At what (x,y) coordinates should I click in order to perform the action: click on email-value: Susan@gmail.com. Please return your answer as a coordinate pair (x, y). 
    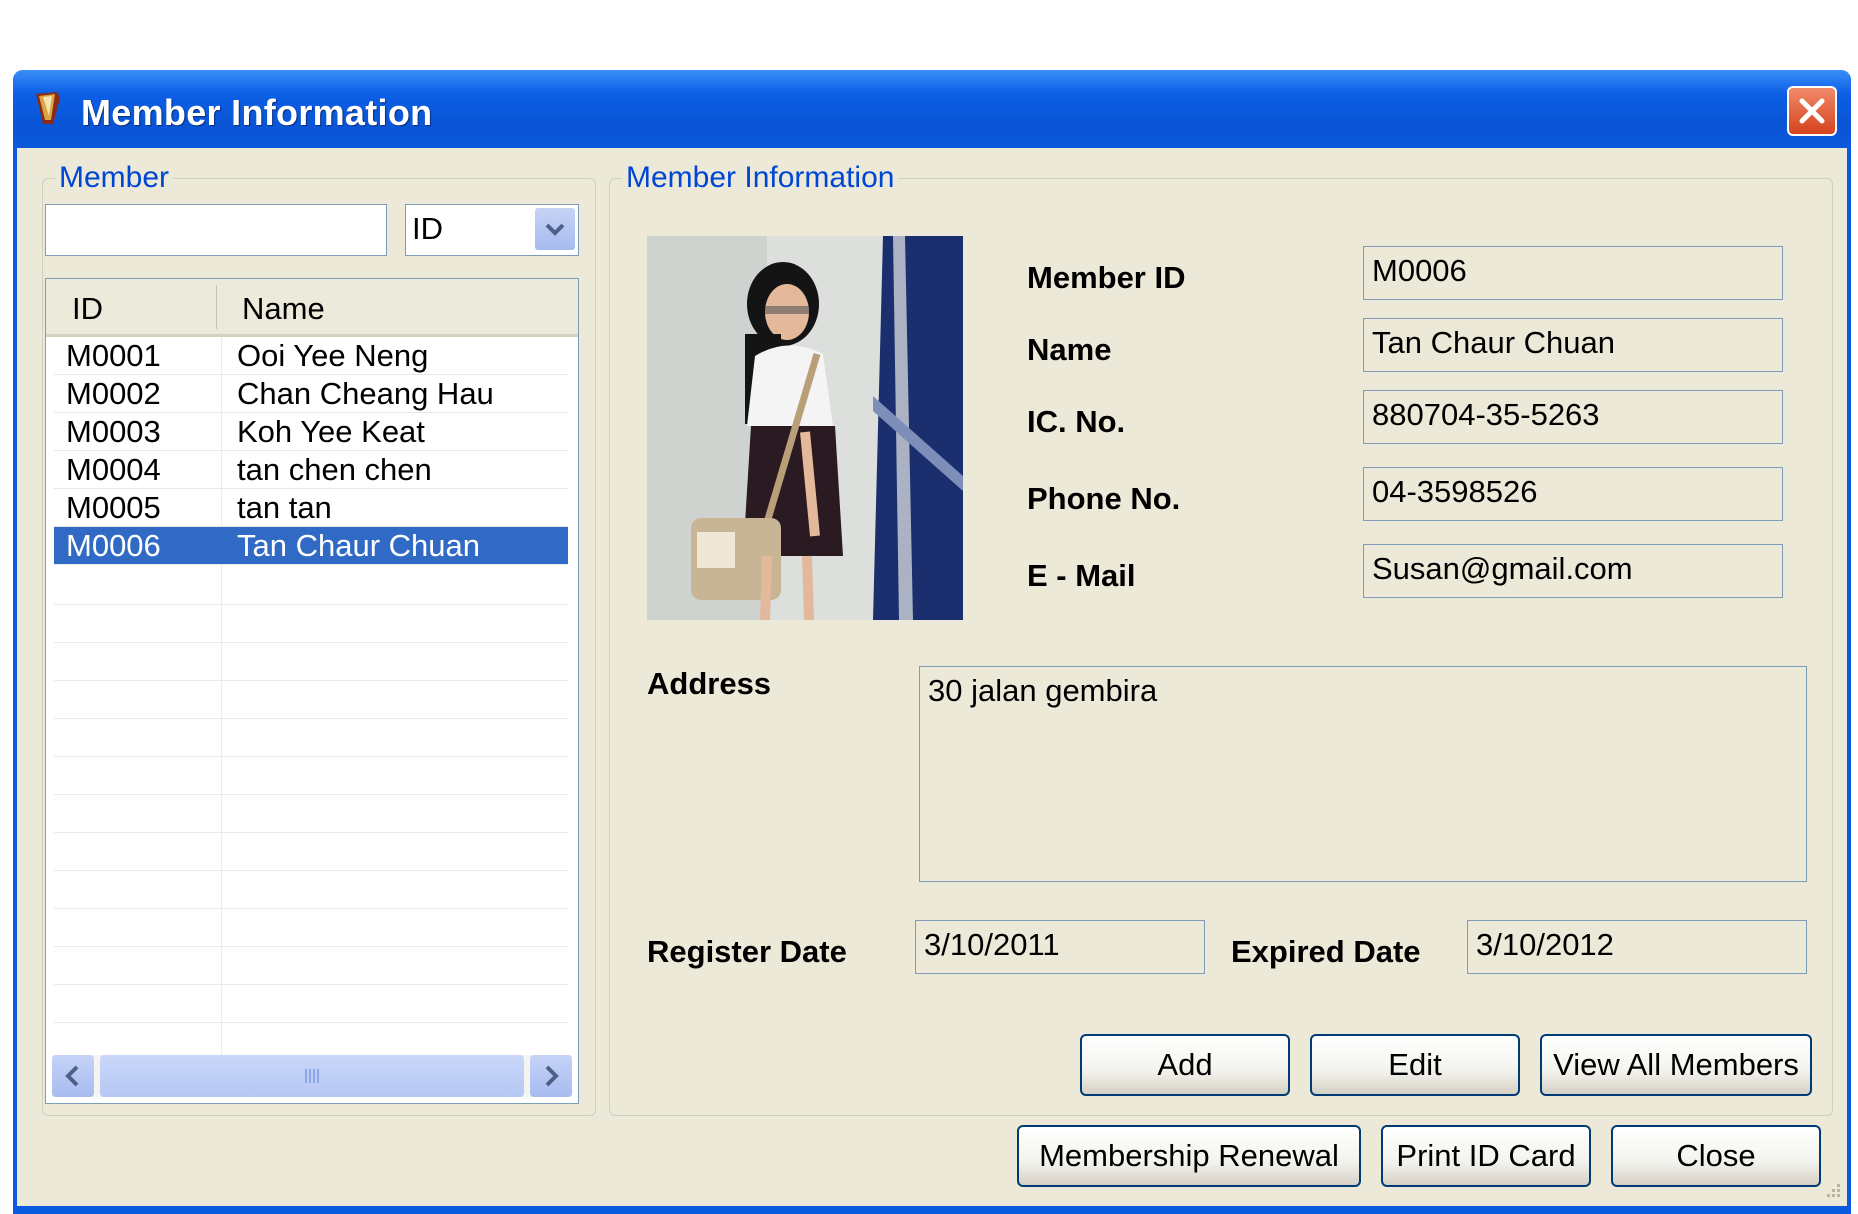
    Looking at the image, I should click on (1502, 568).